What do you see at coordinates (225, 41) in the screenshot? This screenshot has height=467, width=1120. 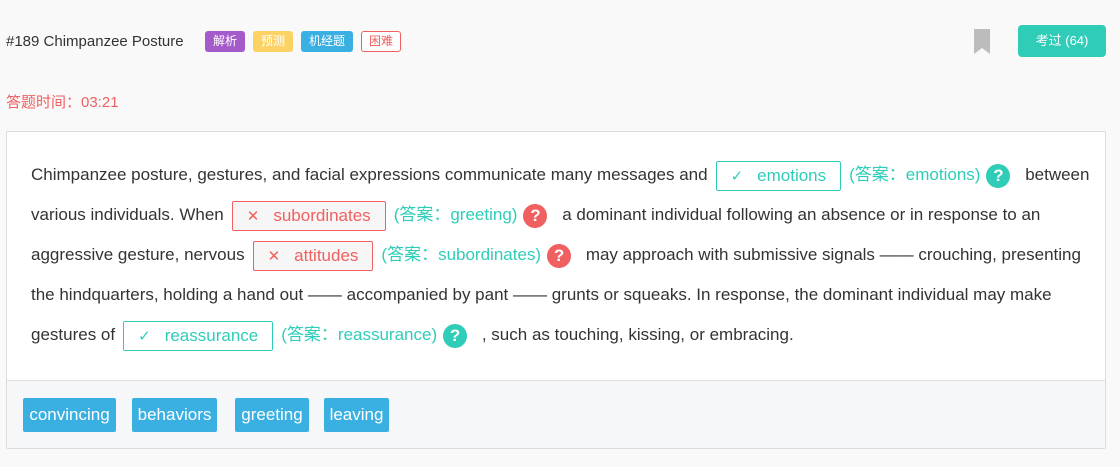 I see `tag-analysis: 解析` at bounding box center [225, 41].